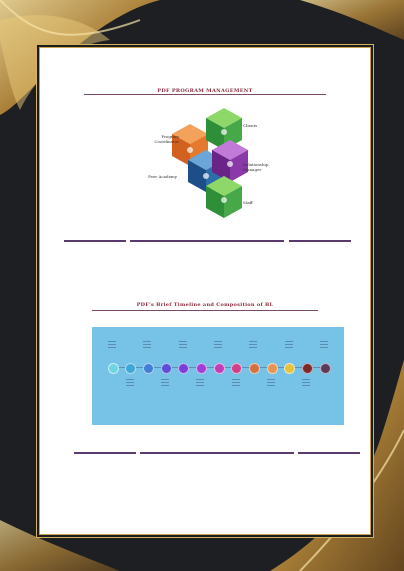  I want to click on label-clients: Clients, so click(250, 125).